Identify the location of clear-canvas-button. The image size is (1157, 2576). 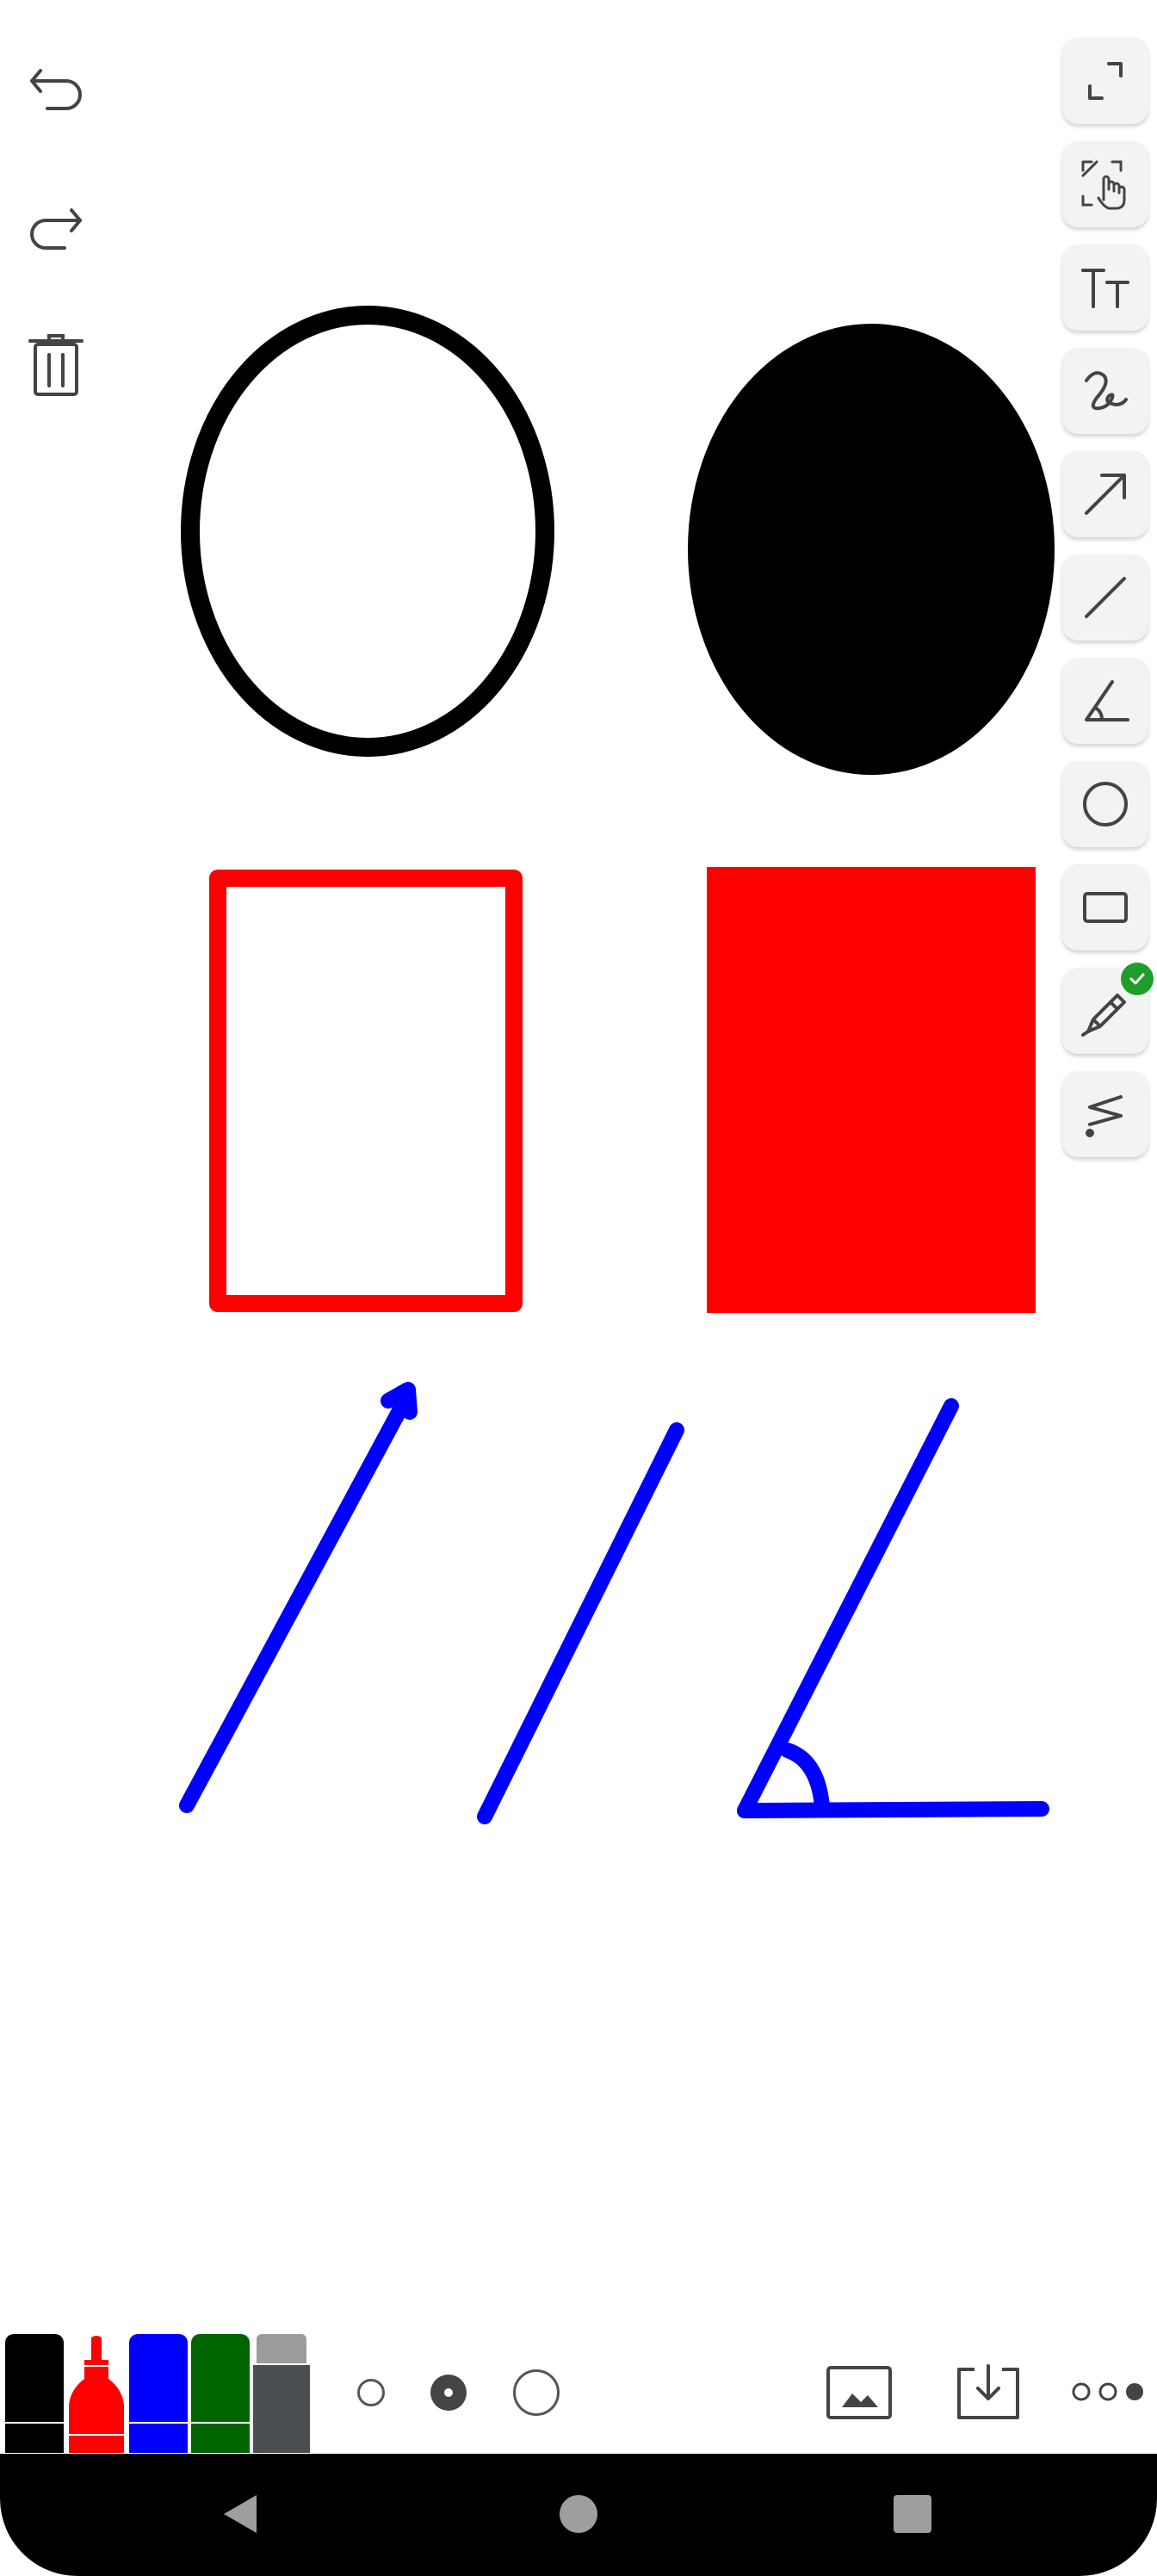
(56, 365).